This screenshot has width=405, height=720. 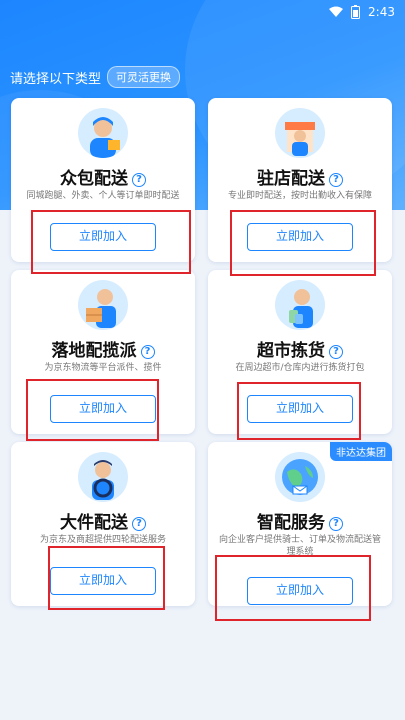 What do you see at coordinates (300, 368) in the screenshot?
I see `card-description: 在周边超市/仓库内进行拣货打包` at bounding box center [300, 368].